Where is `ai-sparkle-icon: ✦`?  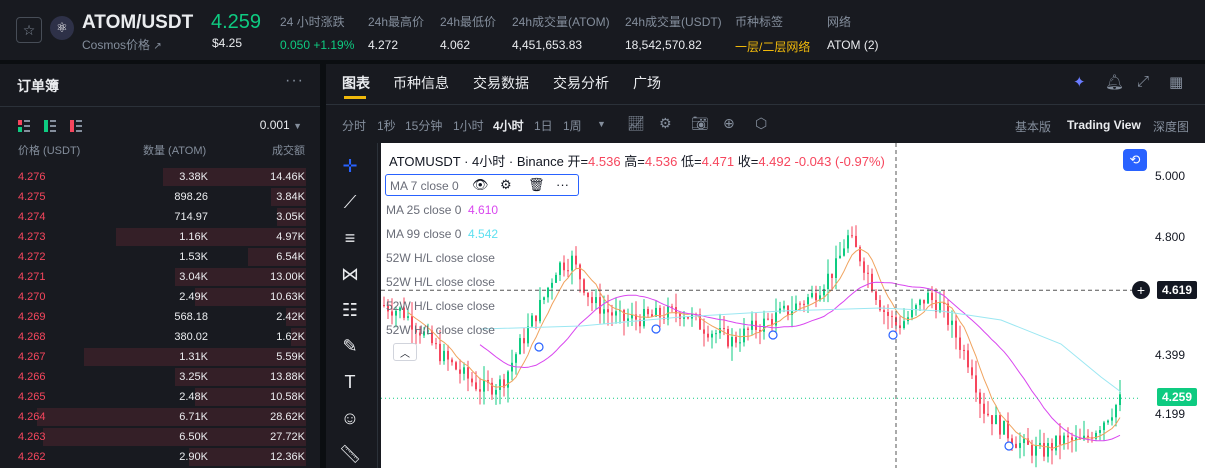 ai-sparkle-icon: ✦ is located at coordinates (1079, 82).